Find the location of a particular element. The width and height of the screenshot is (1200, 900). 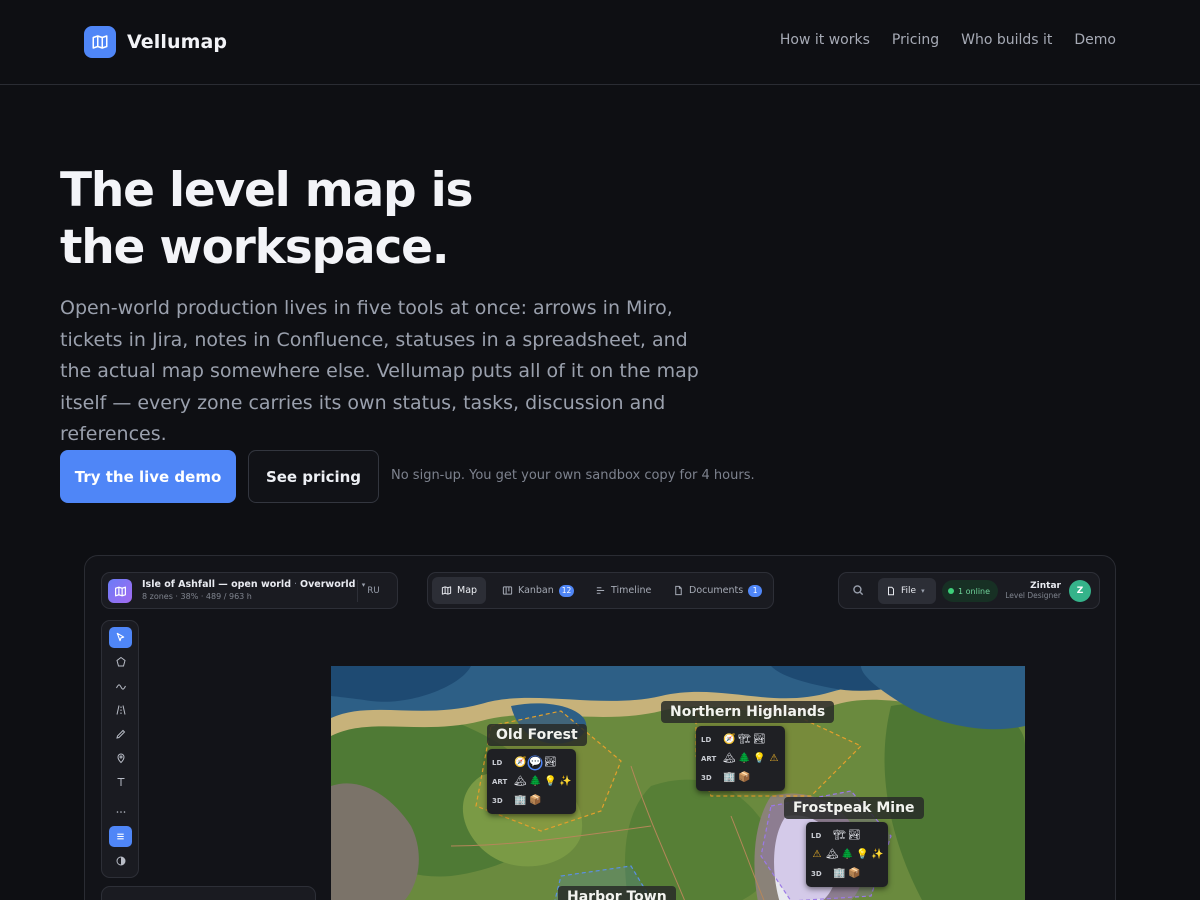

file-label: File is located at coordinates (909, 591).